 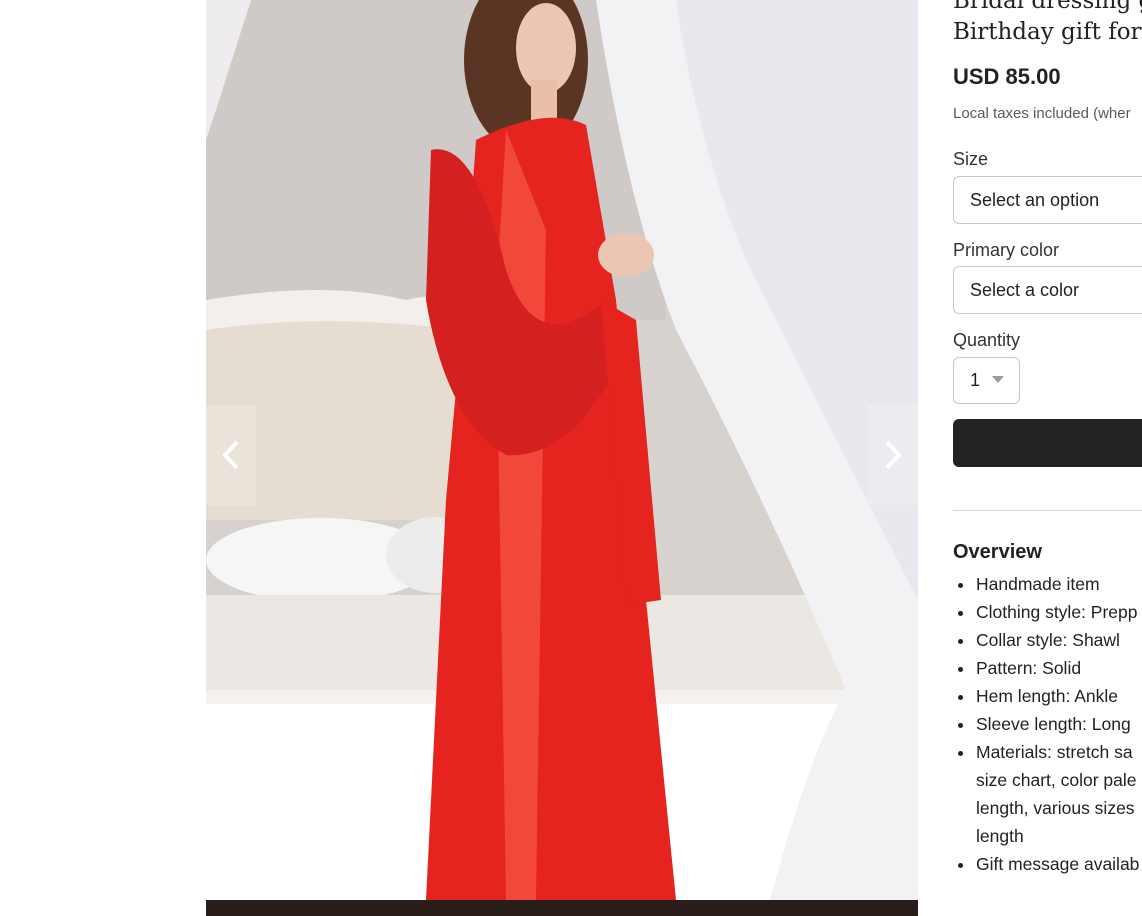 I want to click on overview-item-text: Gift message availab, so click(x=1058, y=864).